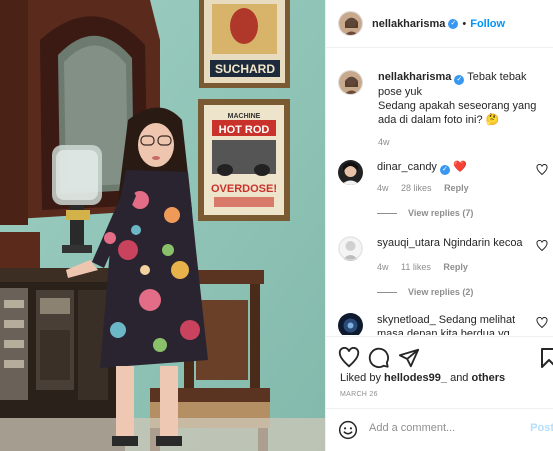  I want to click on view-replies-label: View replies (7), so click(441, 213).